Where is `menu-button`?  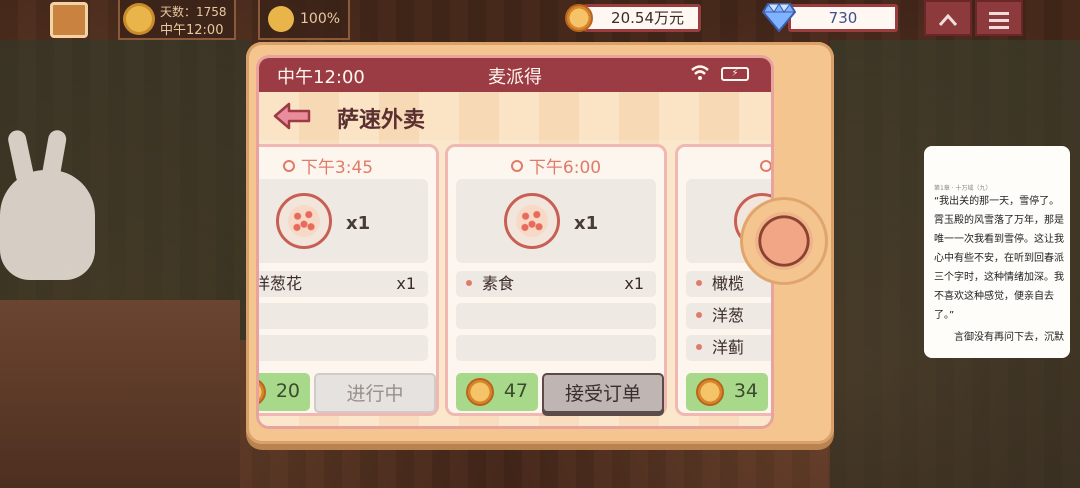 menu-button is located at coordinates (999, 18).